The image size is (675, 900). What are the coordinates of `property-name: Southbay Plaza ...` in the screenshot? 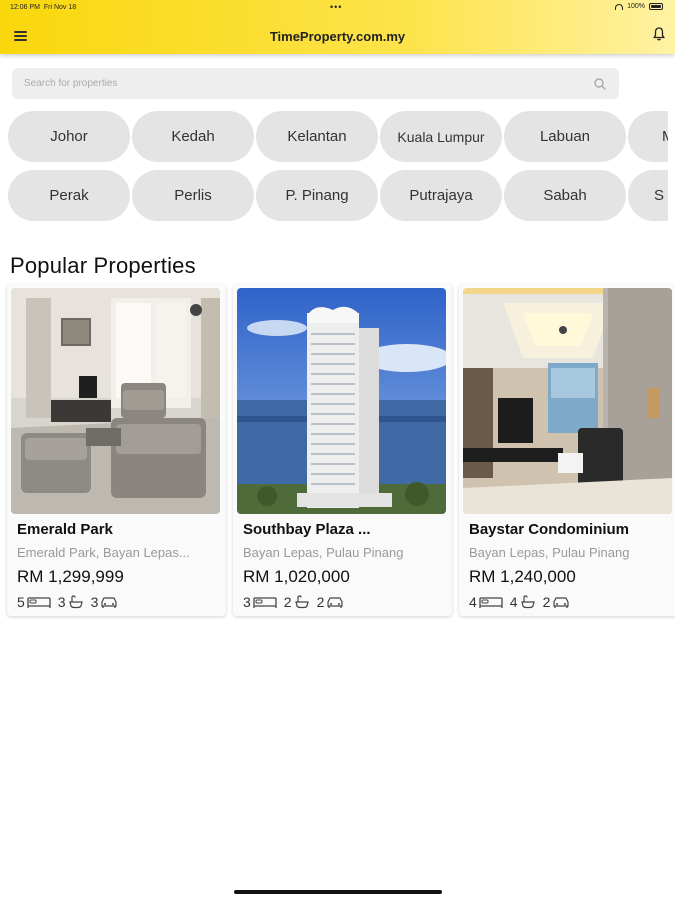 It's located at (307, 529).